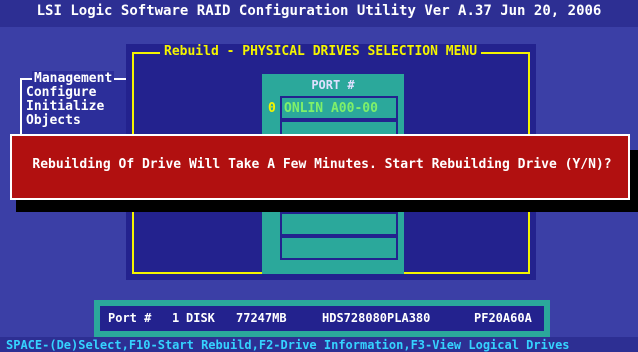 The width and height of the screenshot is (638, 352). I want to click on drive-info-type: DISK, so click(200, 318).